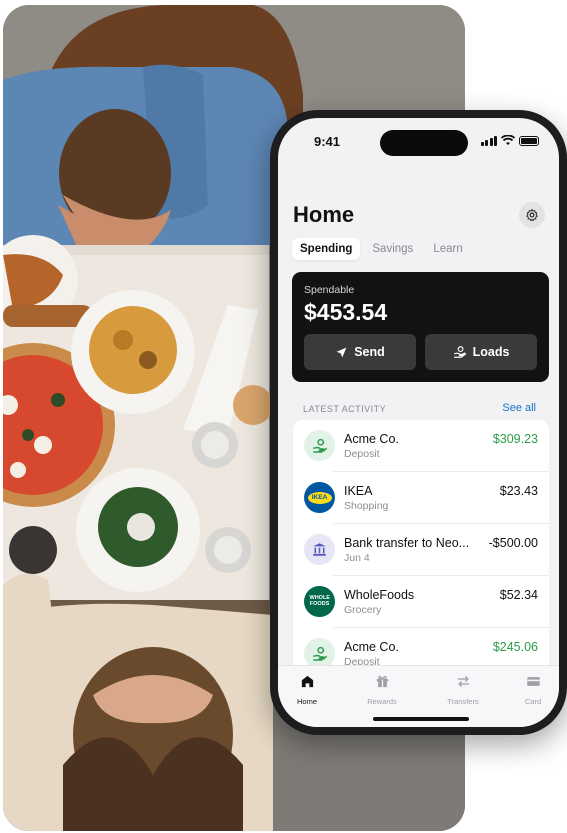 The height and width of the screenshot is (833, 567). I want to click on send-button: Send, so click(360, 352).